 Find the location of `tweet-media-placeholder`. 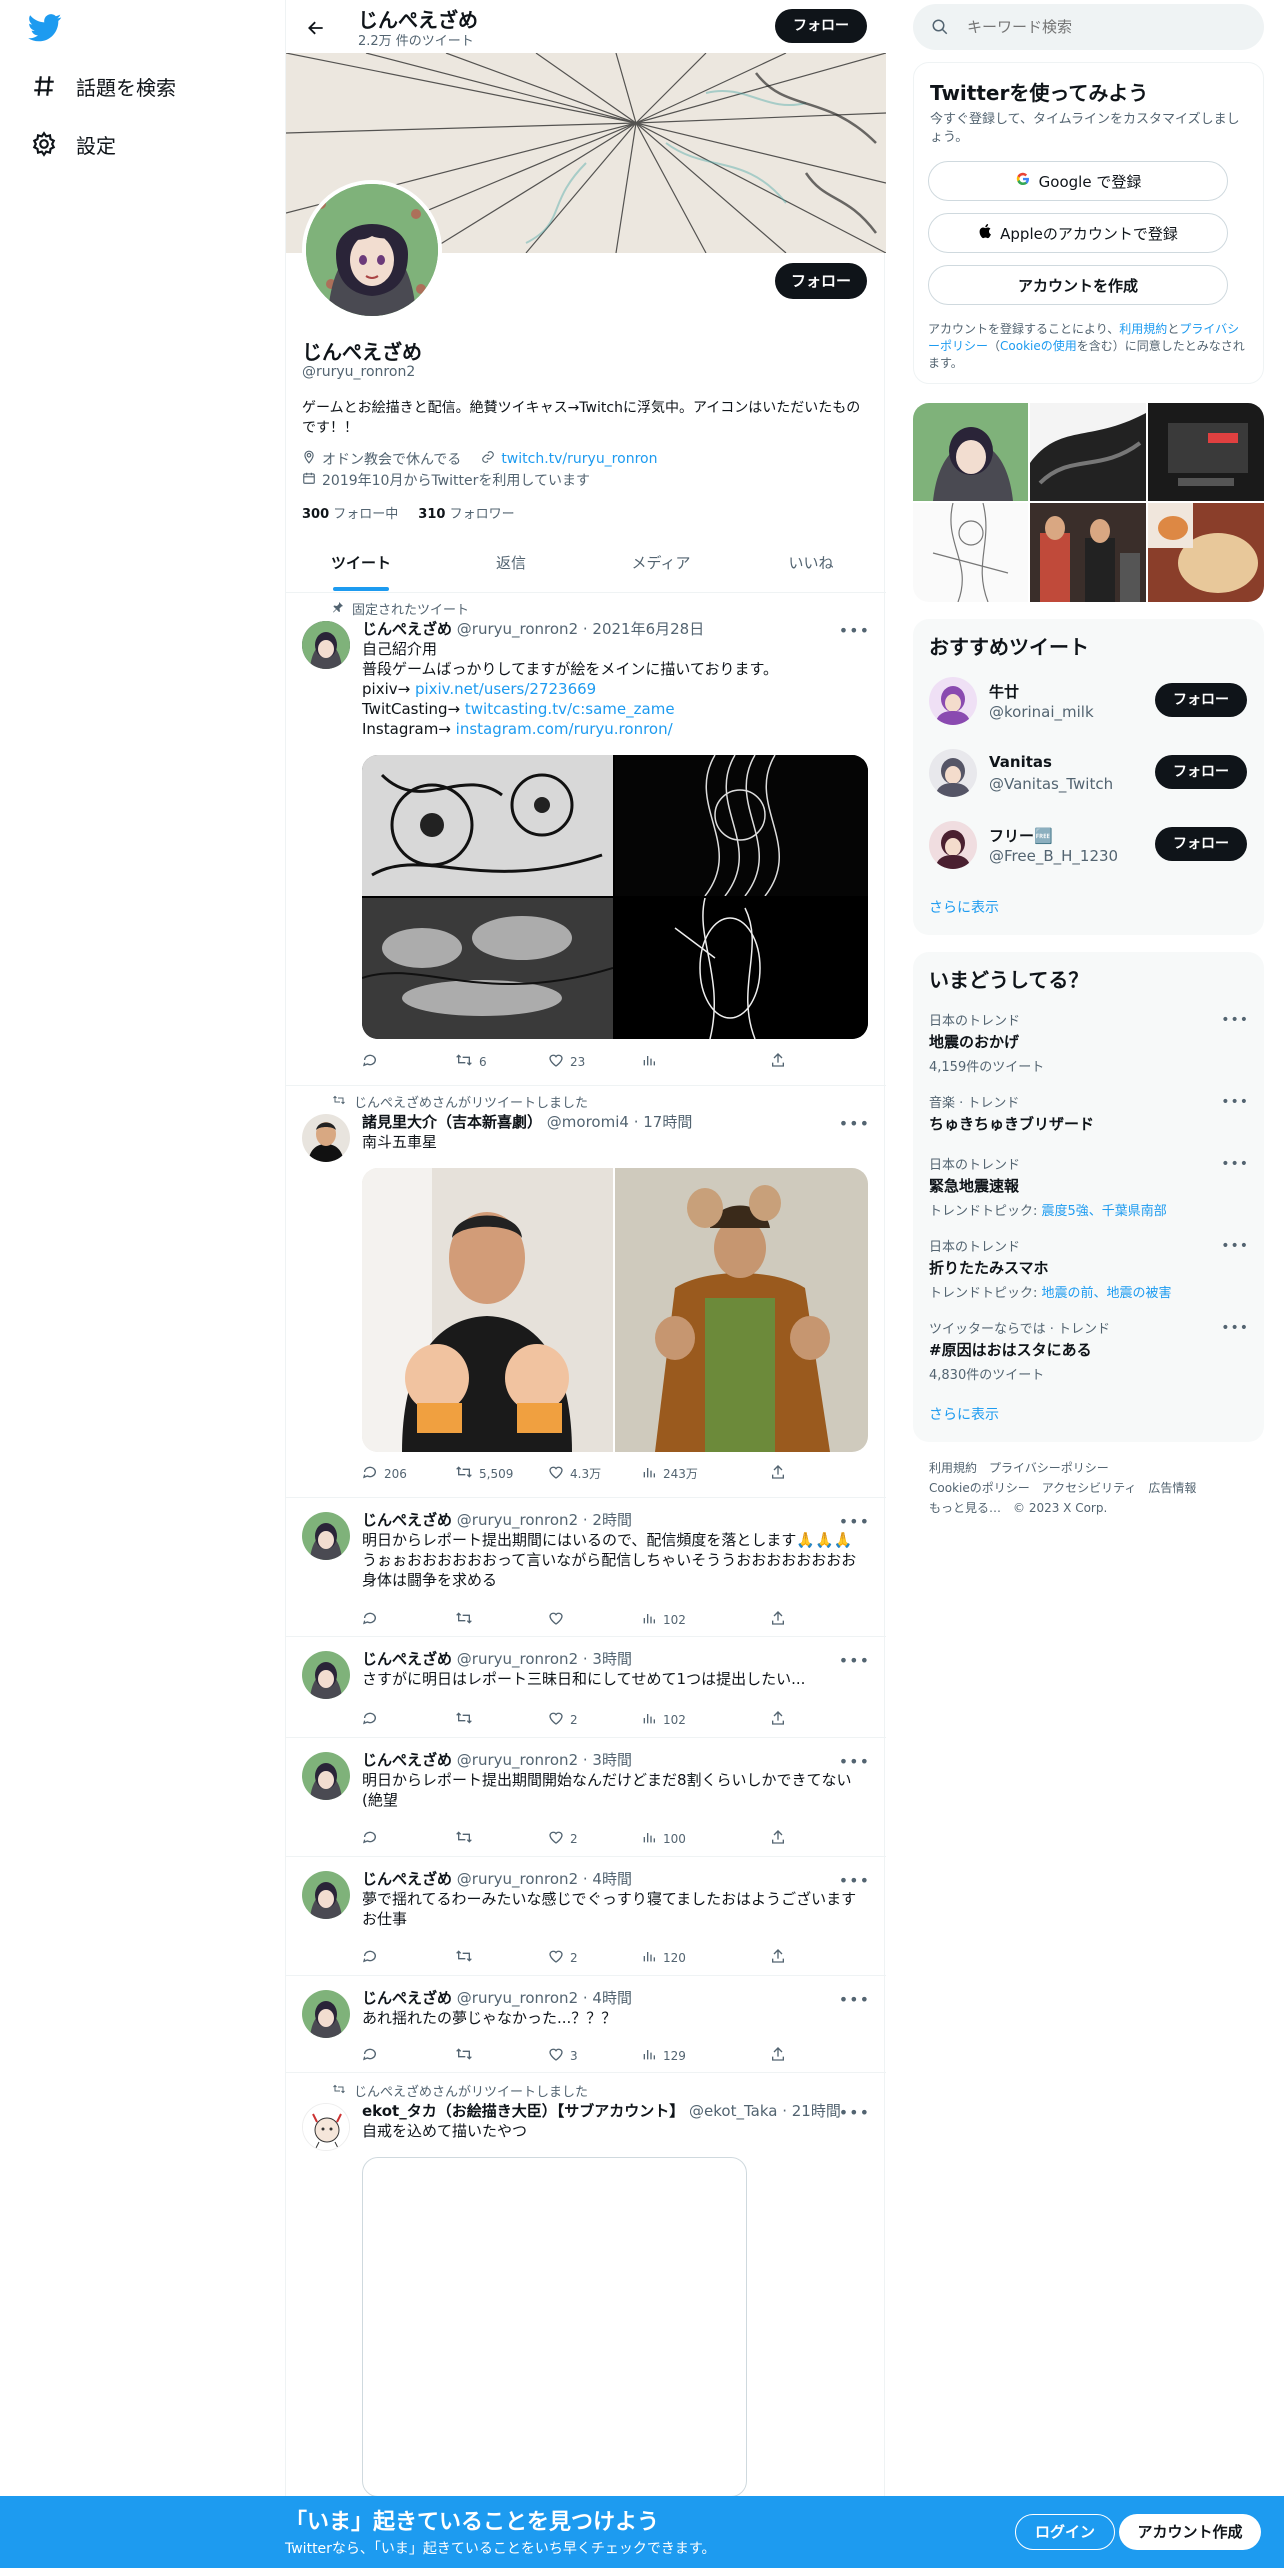

tweet-media-placeholder is located at coordinates (554, 2327).